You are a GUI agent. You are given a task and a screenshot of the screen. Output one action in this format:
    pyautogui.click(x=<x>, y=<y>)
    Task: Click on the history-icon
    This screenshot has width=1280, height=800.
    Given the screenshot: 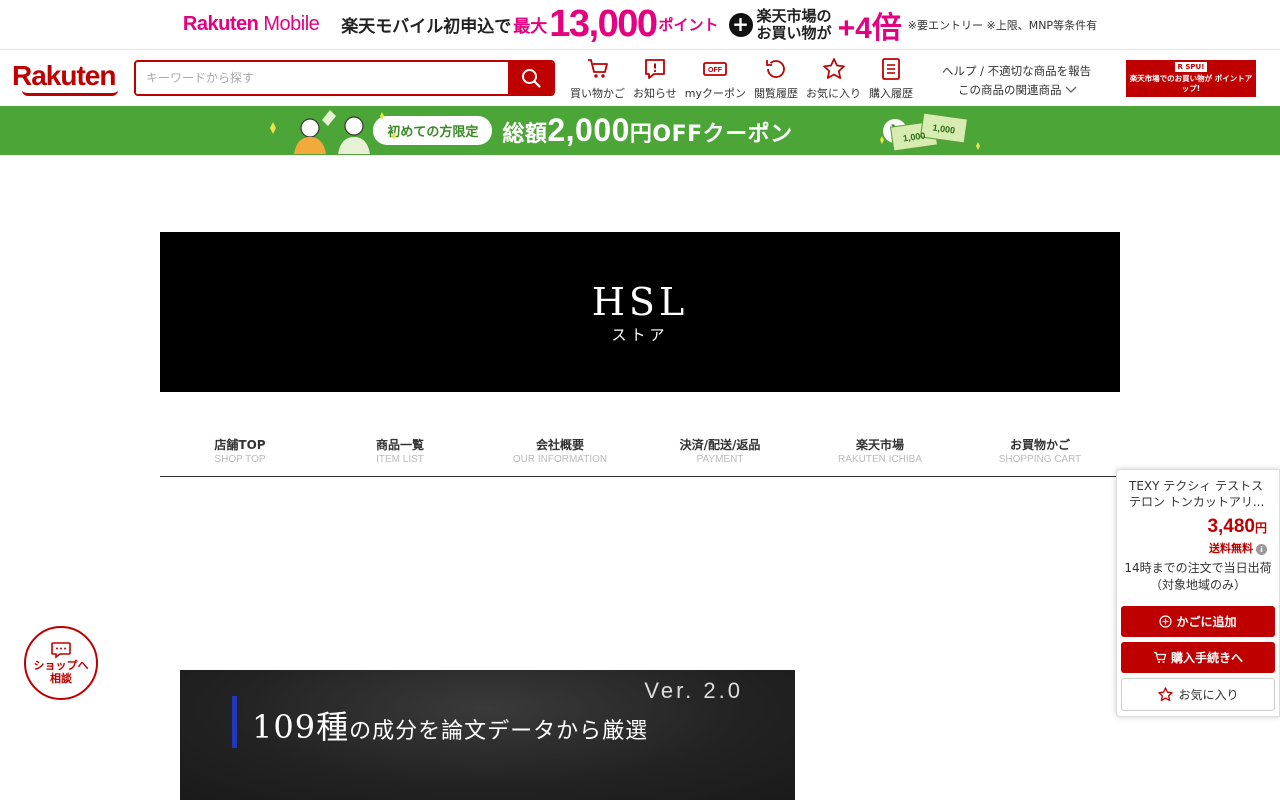 What is the action you would take?
    pyautogui.click(x=775, y=69)
    